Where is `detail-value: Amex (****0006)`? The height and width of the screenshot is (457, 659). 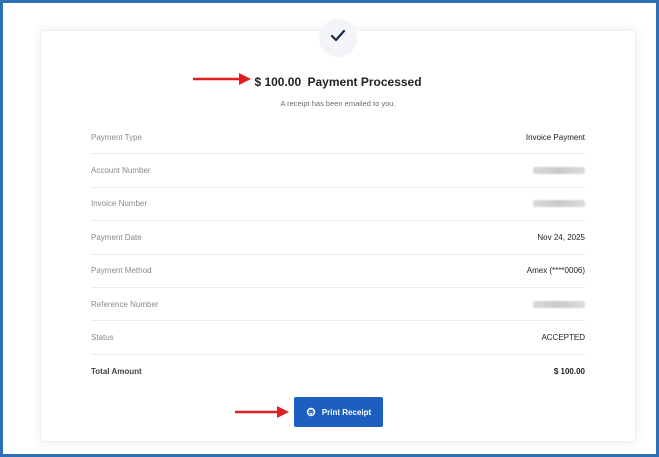
detail-value: Amex (****0006) is located at coordinates (555, 271).